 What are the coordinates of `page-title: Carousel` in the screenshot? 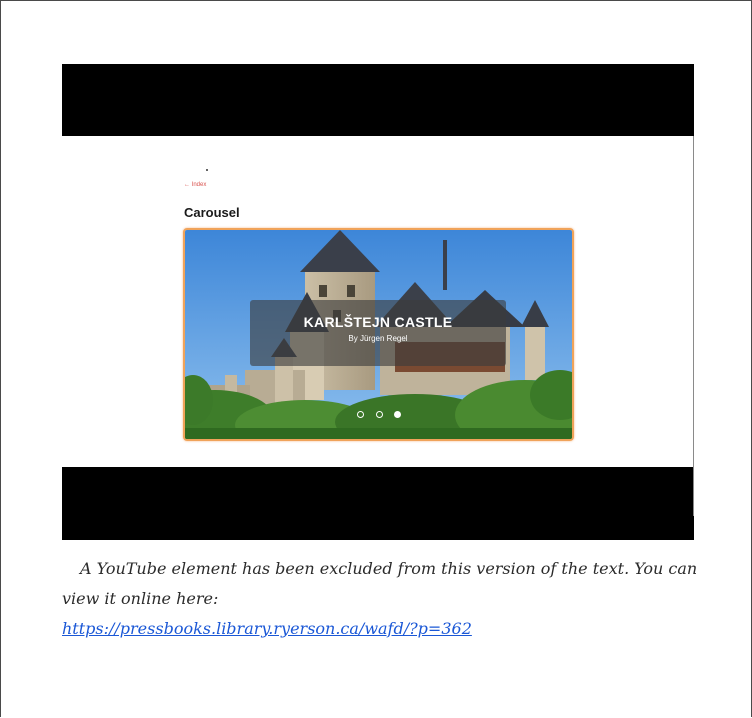 It's located at (212, 212).